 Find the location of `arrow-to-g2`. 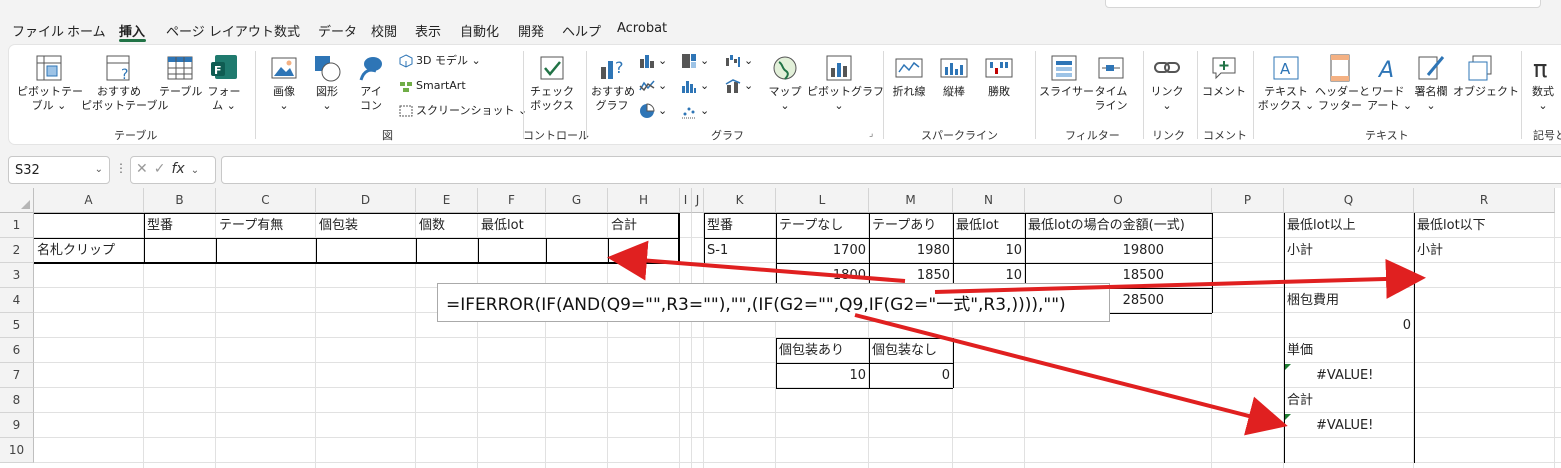

arrow-to-g2 is located at coordinates (756, 261).